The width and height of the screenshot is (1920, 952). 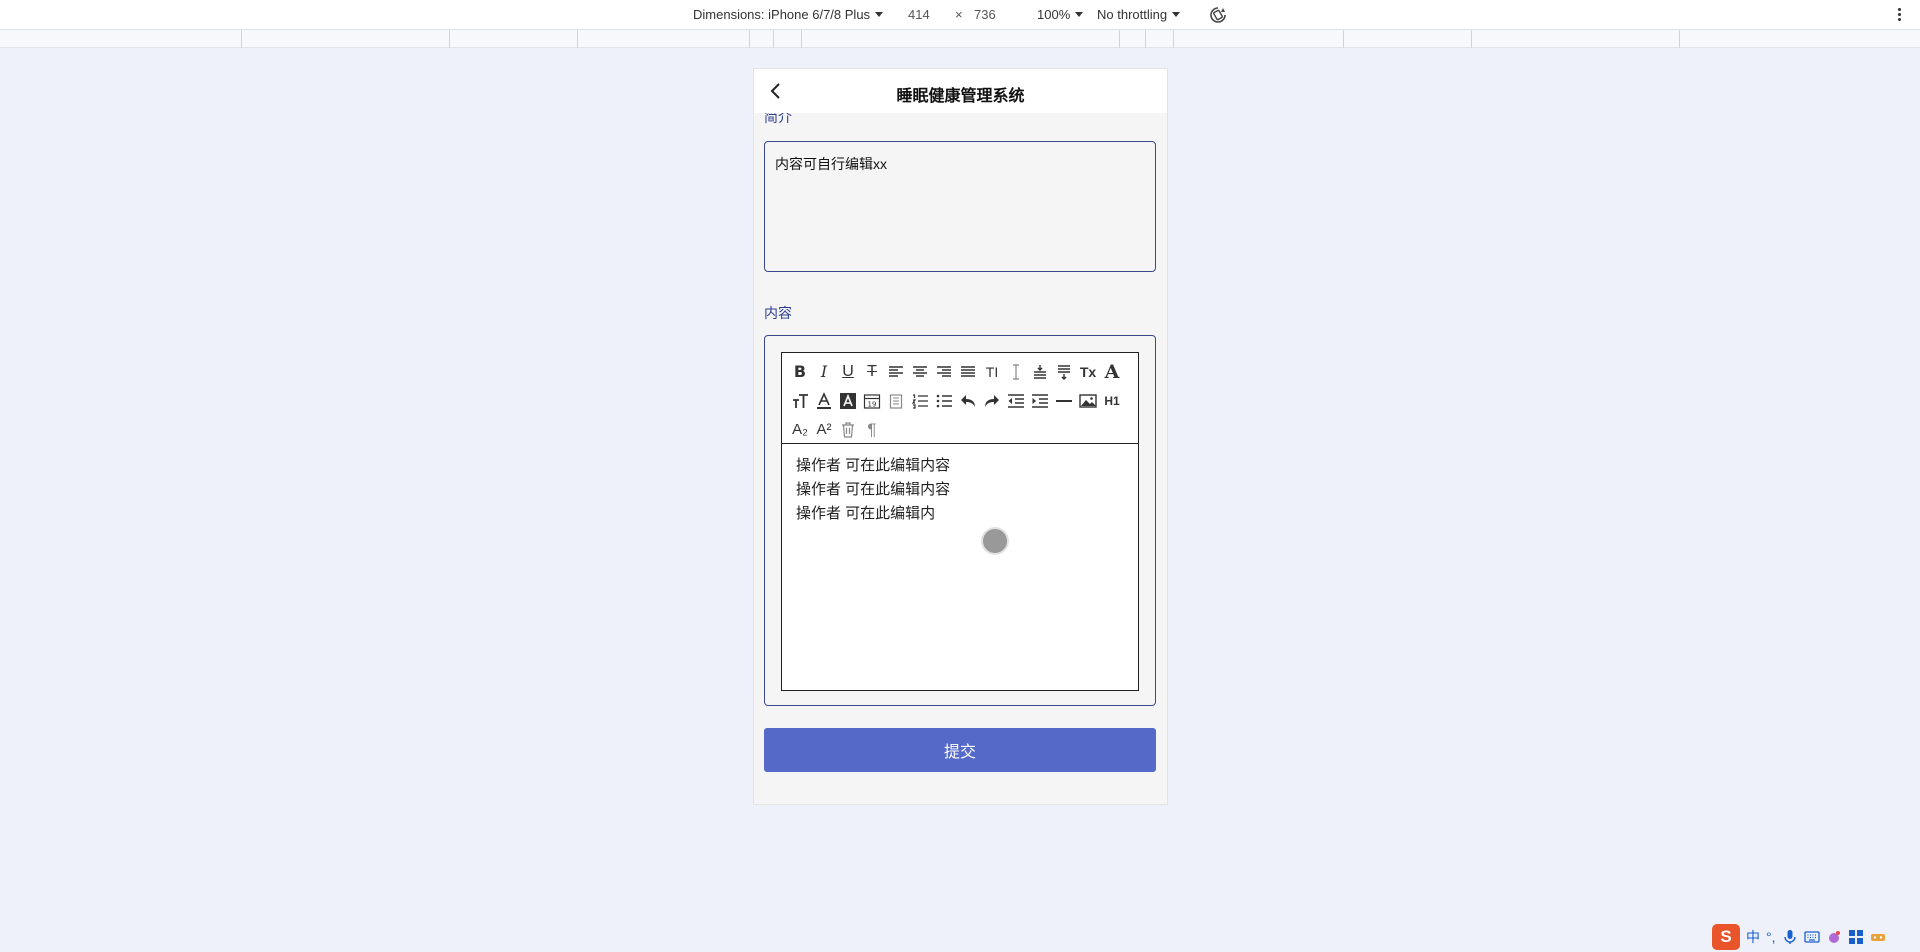 What do you see at coordinates (920, 372) in the screenshot?
I see `align-center-icon` at bounding box center [920, 372].